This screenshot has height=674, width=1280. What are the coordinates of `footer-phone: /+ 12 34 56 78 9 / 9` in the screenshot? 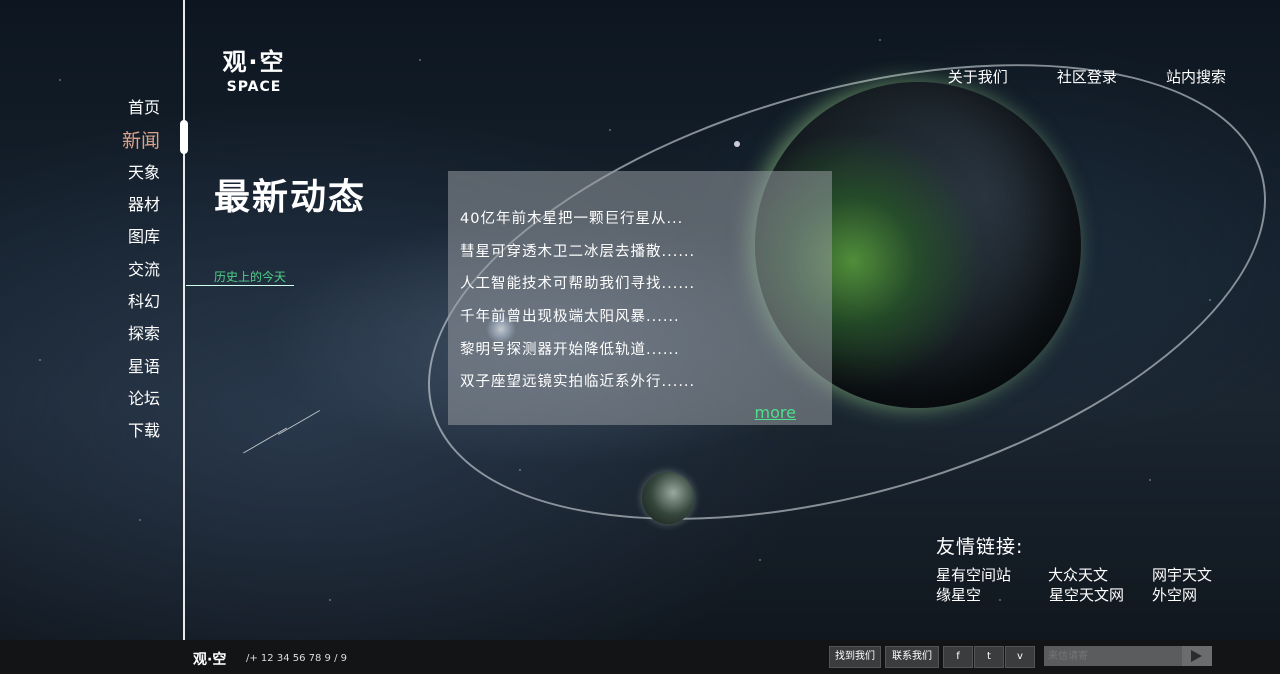 It's located at (296, 658).